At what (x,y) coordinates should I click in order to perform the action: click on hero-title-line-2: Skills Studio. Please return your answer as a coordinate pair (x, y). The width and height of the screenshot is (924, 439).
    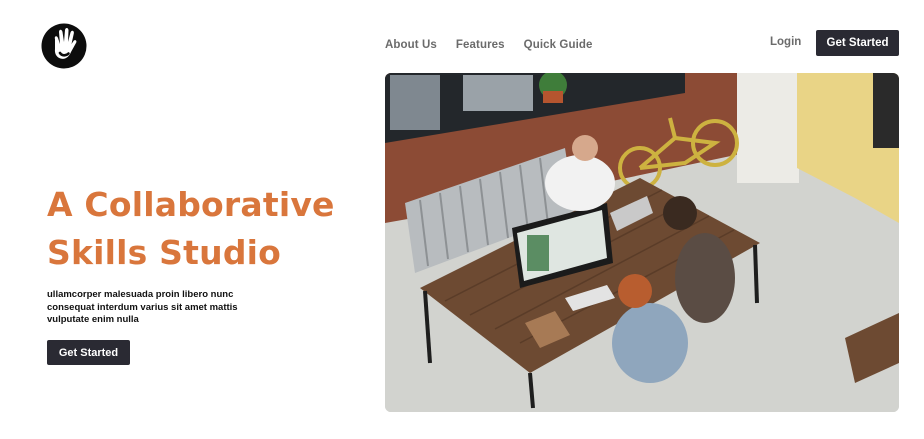
    Looking at the image, I should click on (164, 252).